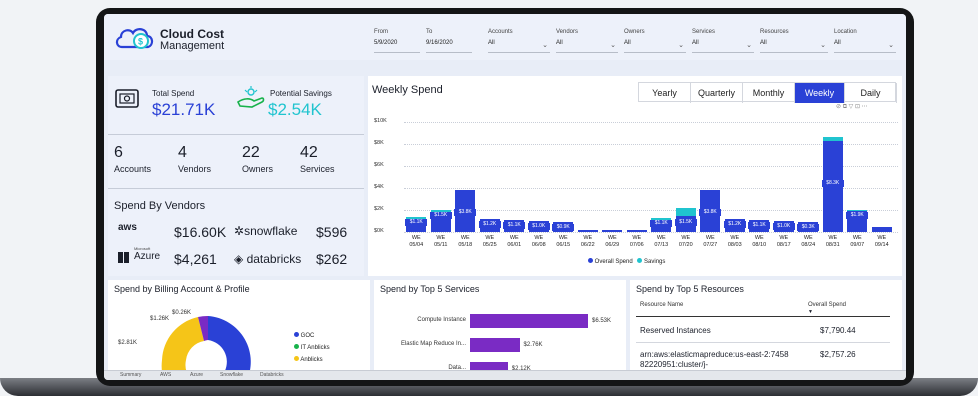 Image resolution: width=978 pixels, height=396 pixels. I want to click on bar-data-label: $1.1K, so click(514, 225).